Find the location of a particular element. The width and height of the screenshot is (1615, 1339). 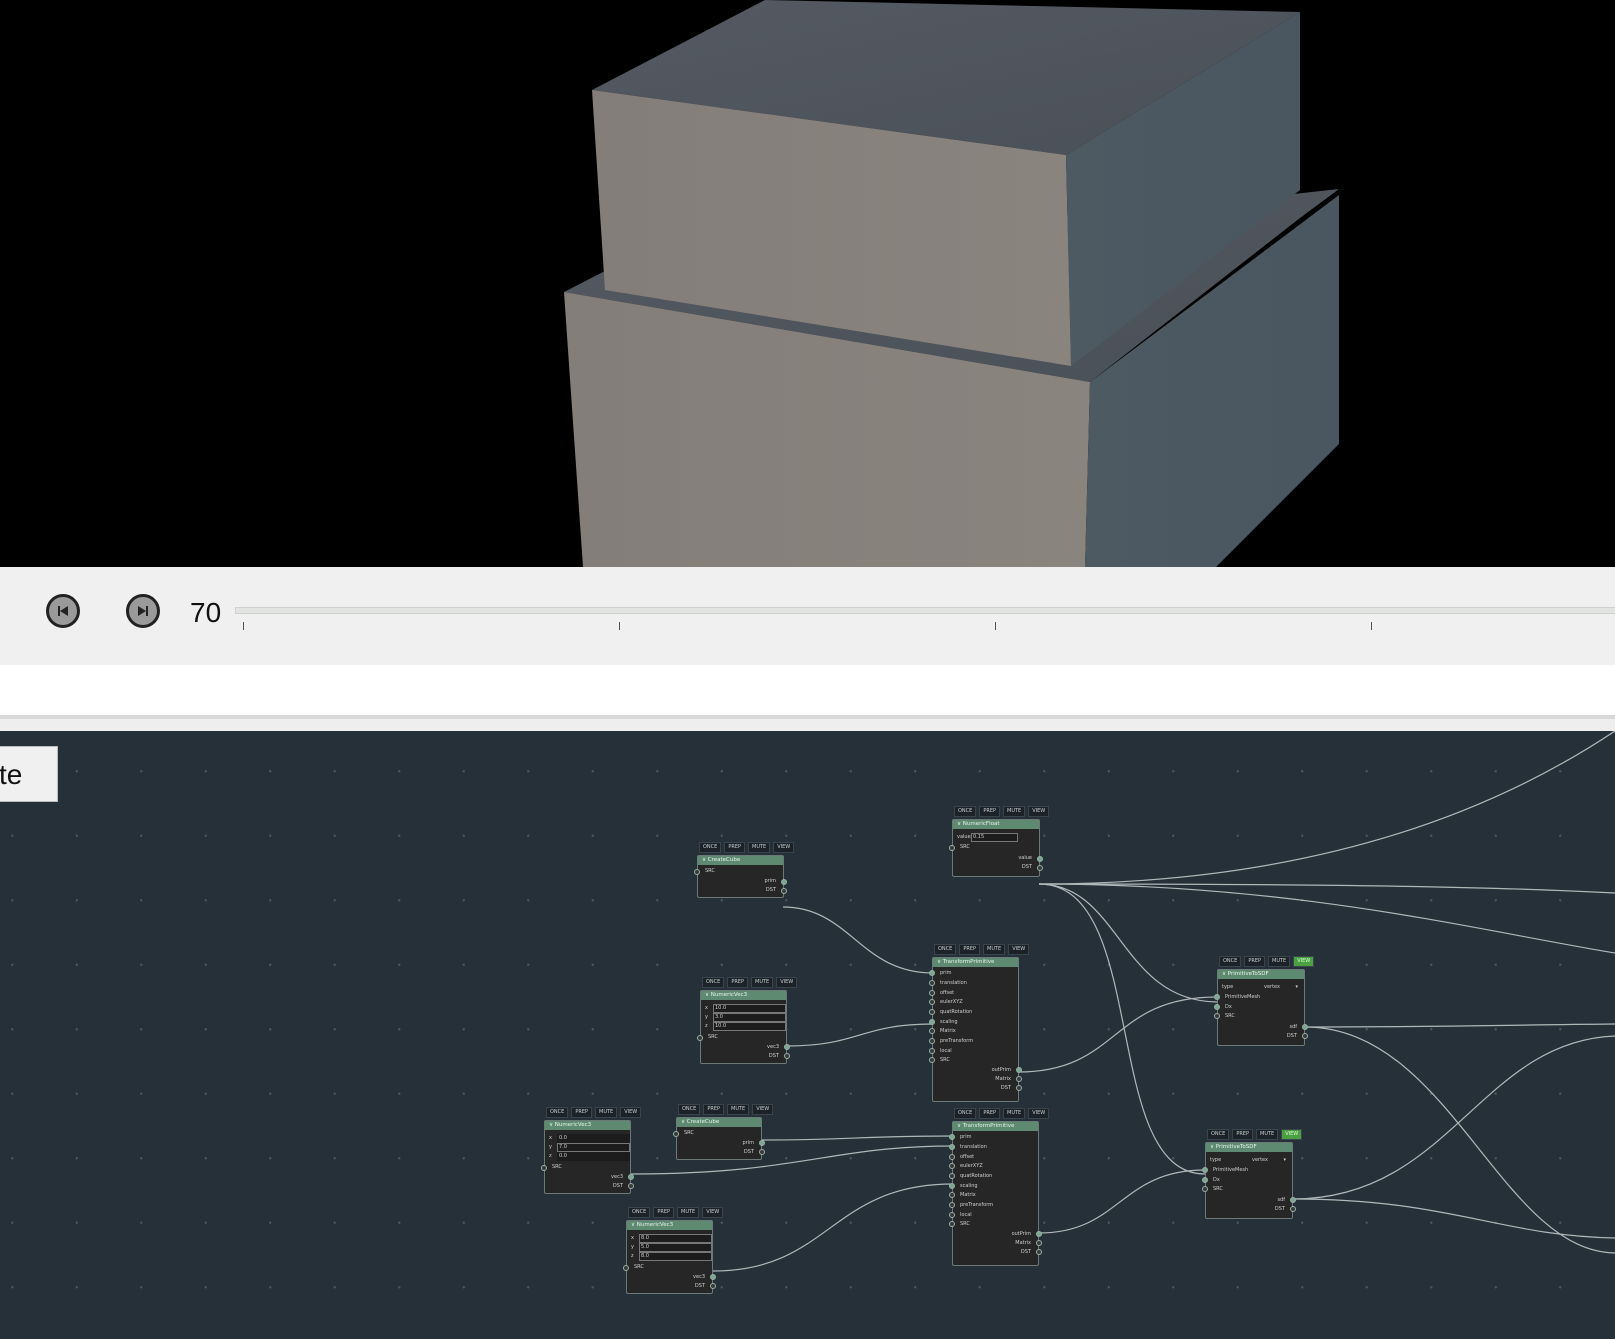

node-title: ∨ PrimitiveToSDF is located at coordinates (1261, 974).